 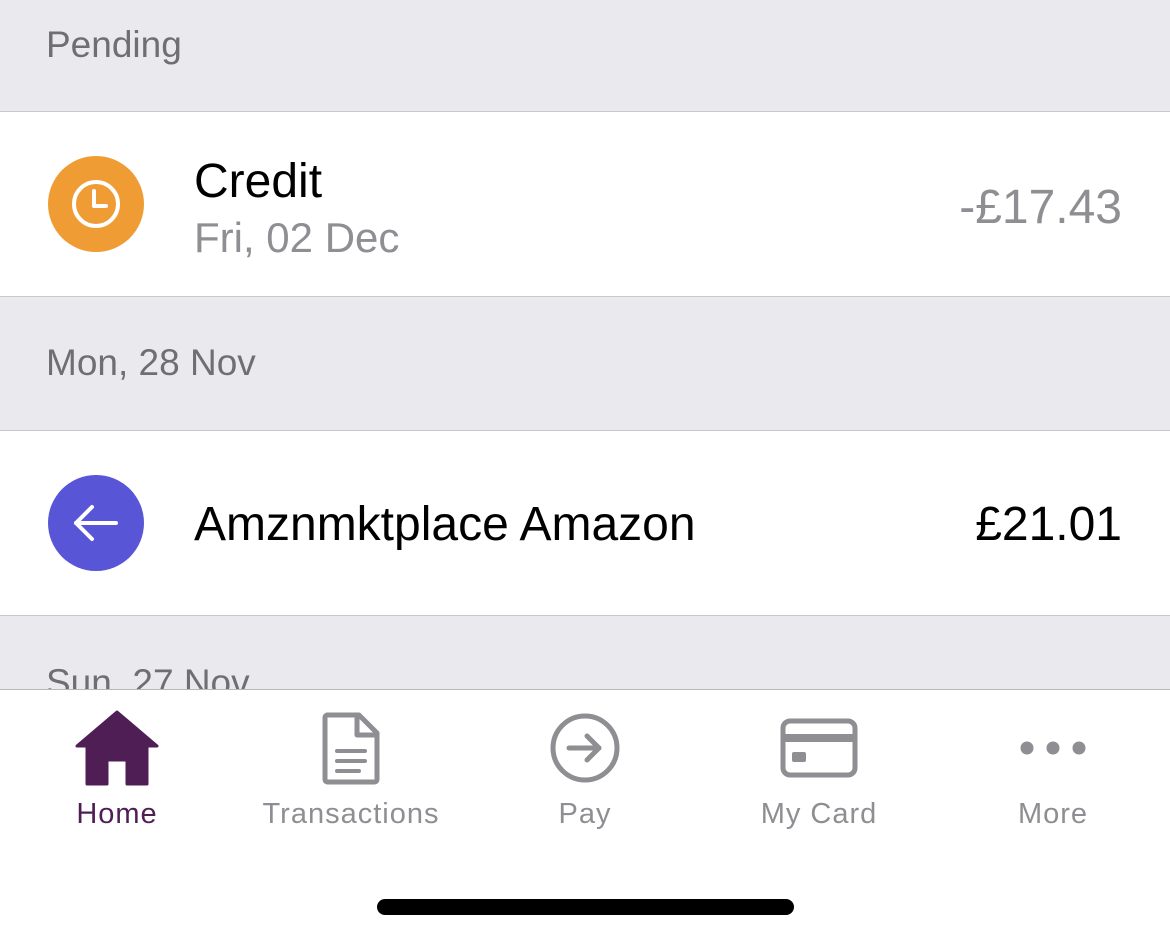 I want to click on transaction-title: Amznmktplace Amazon, so click(x=445, y=524).